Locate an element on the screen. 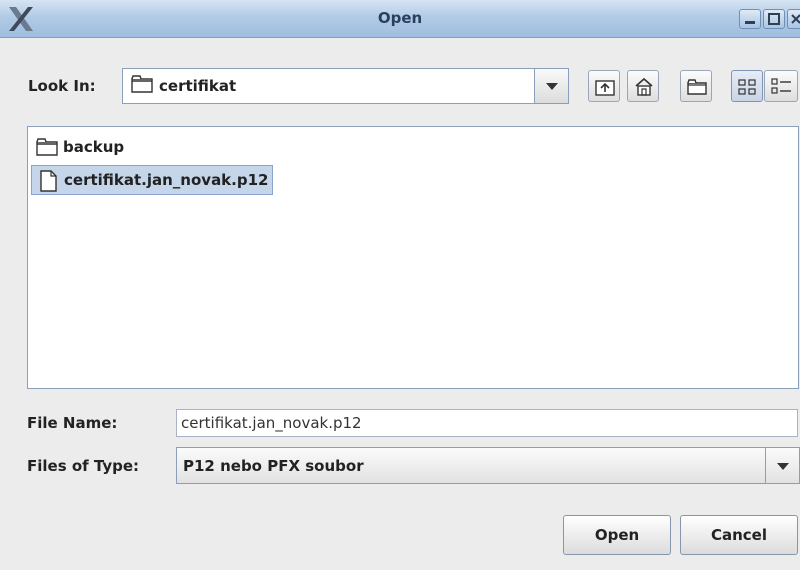 Image resolution: width=800 pixels, height=570 pixels. file-type-dropdown-button is located at coordinates (782, 465).